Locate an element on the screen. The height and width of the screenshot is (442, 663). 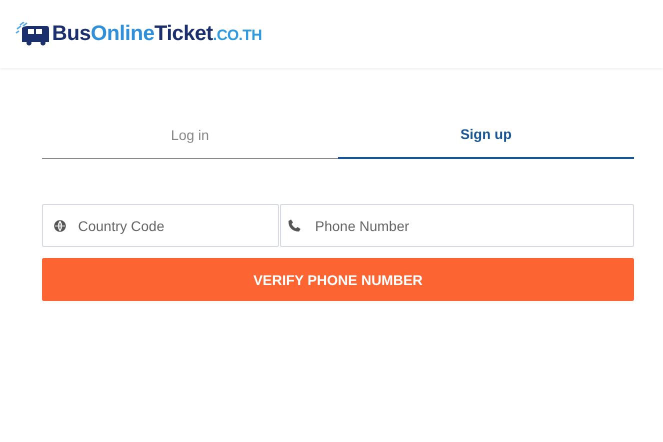
country-code-field: Country Code is located at coordinates (160, 225).